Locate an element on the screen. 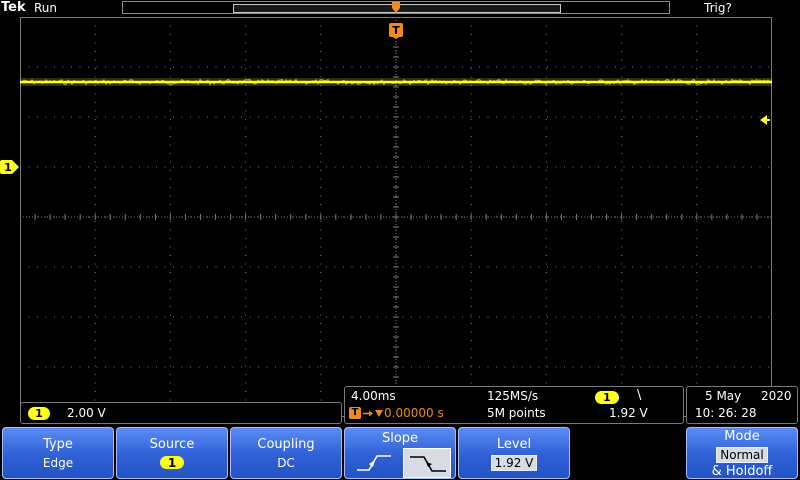  acquisition-state: Run is located at coordinates (46, 8).